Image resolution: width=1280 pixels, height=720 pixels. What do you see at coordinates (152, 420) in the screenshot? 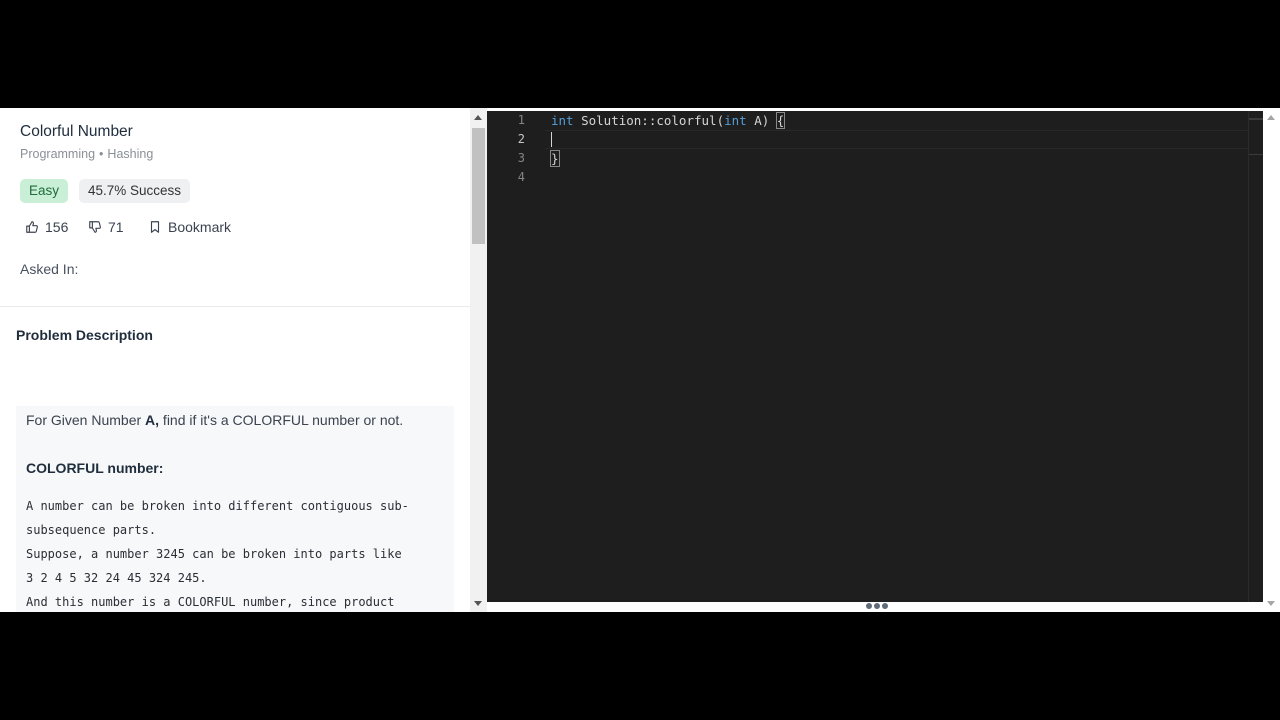
I see `intro-variable: A,` at bounding box center [152, 420].